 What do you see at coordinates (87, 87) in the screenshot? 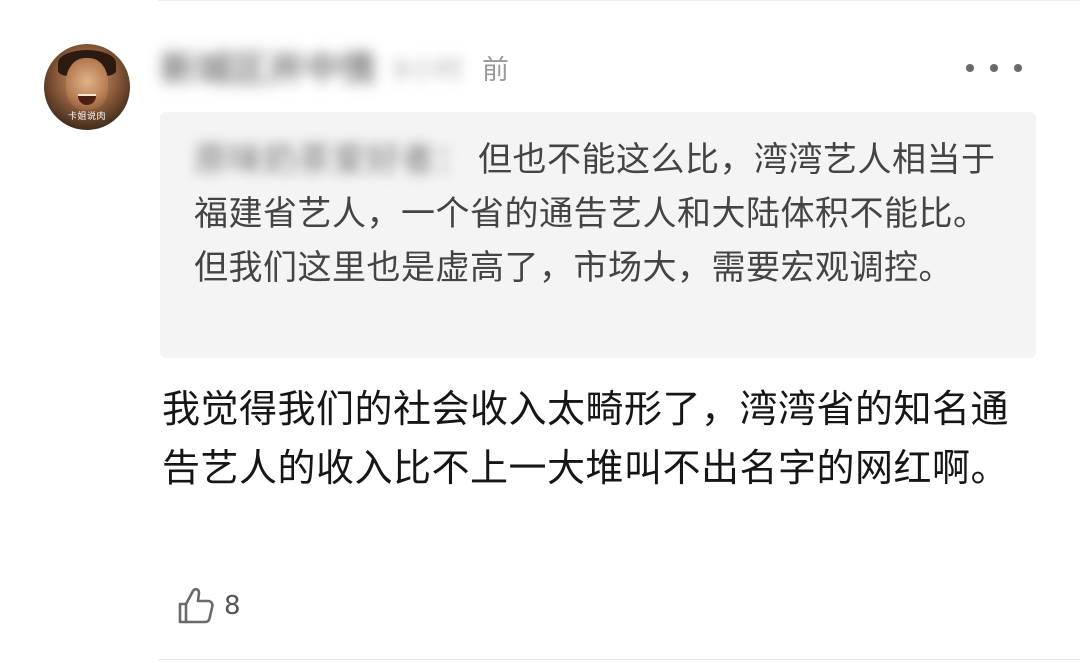
I see `avatar: 卡姐说肉` at bounding box center [87, 87].